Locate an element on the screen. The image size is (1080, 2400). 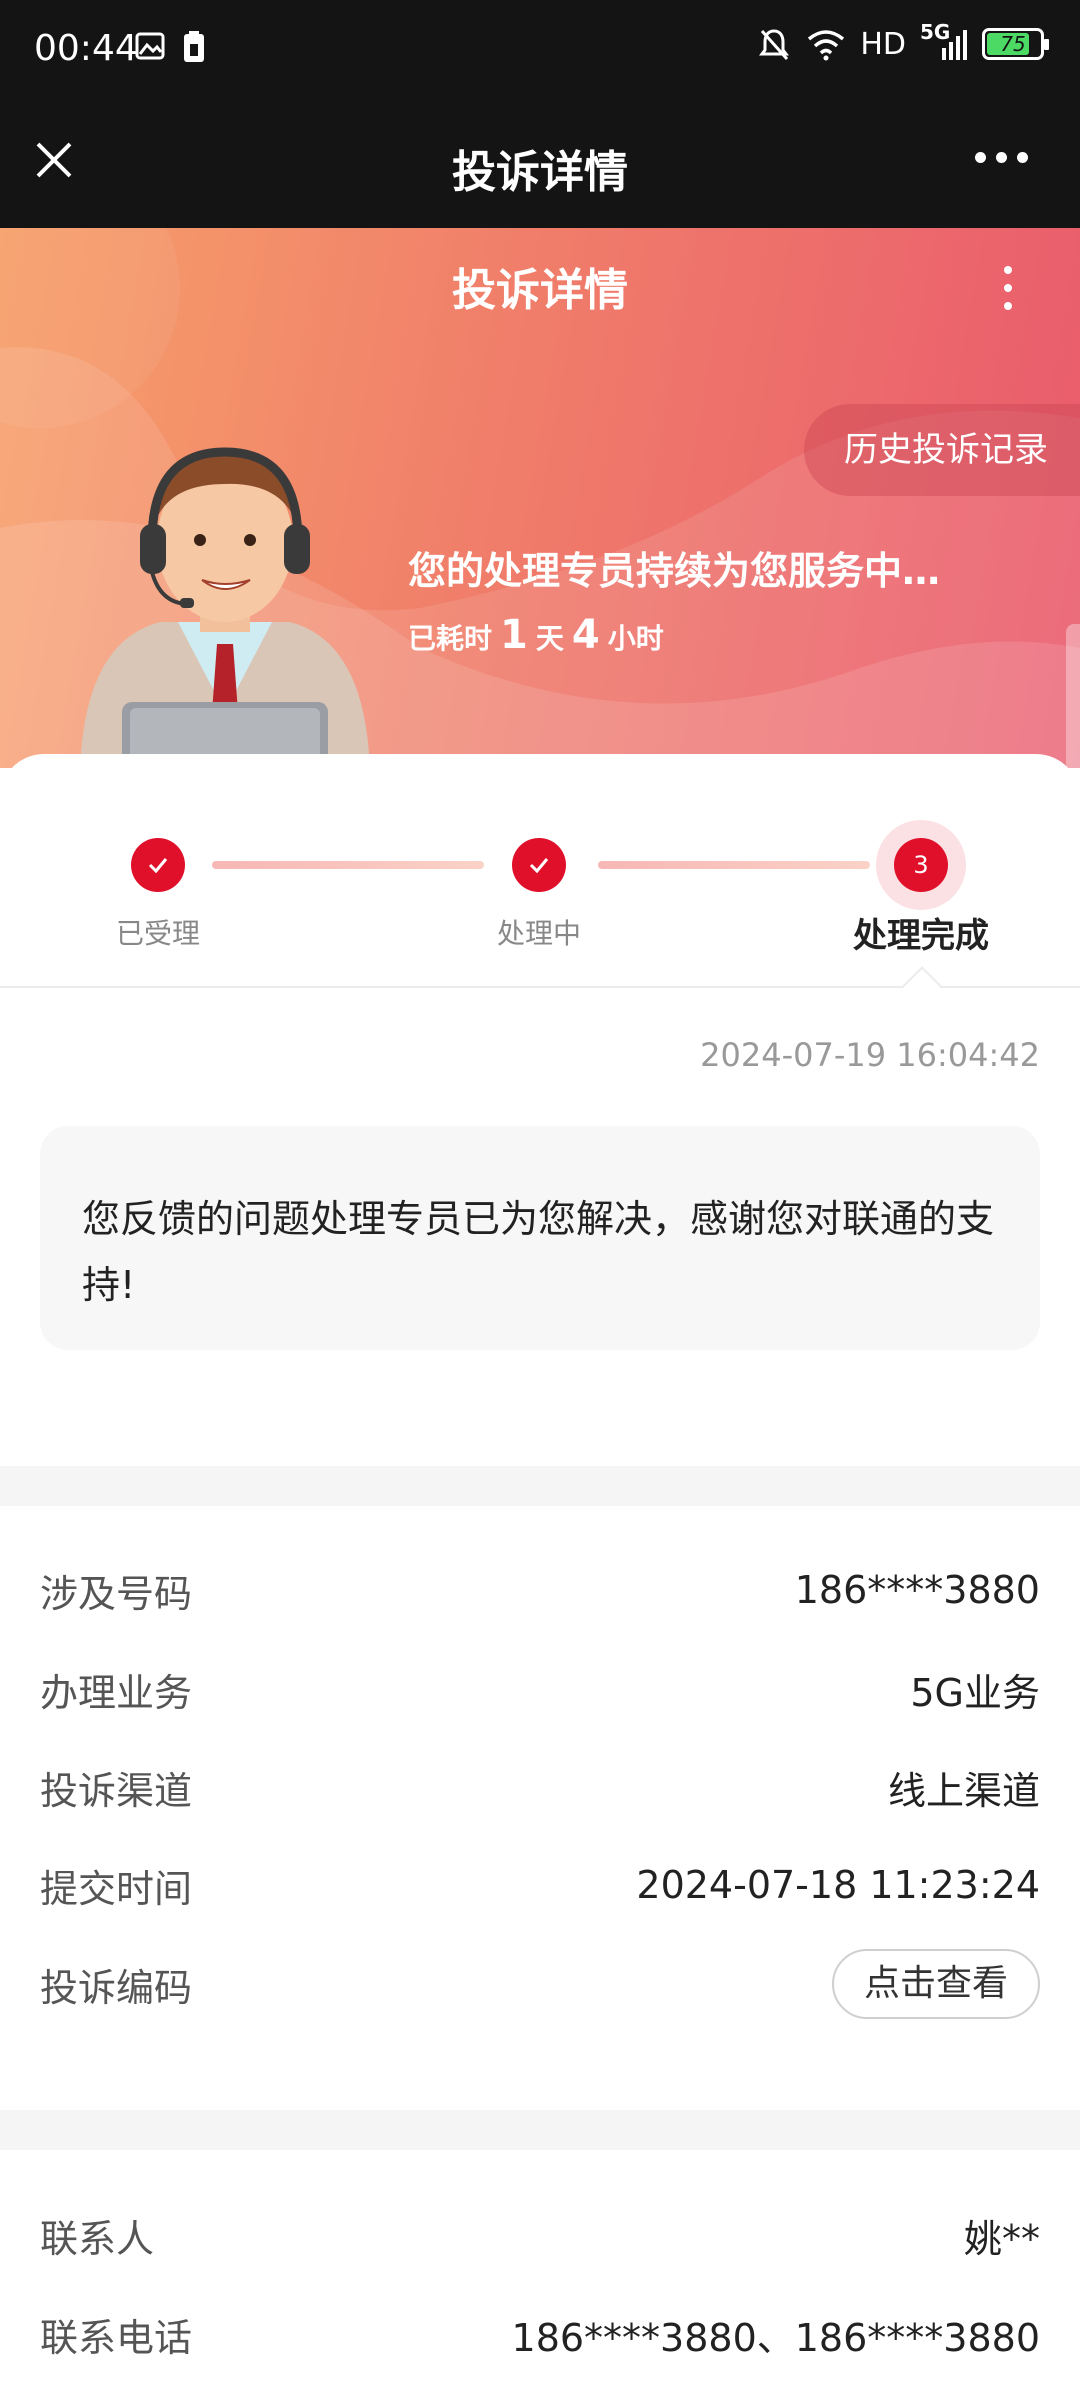
elapsed-hour-unit: 小时 is located at coordinates (635, 638).